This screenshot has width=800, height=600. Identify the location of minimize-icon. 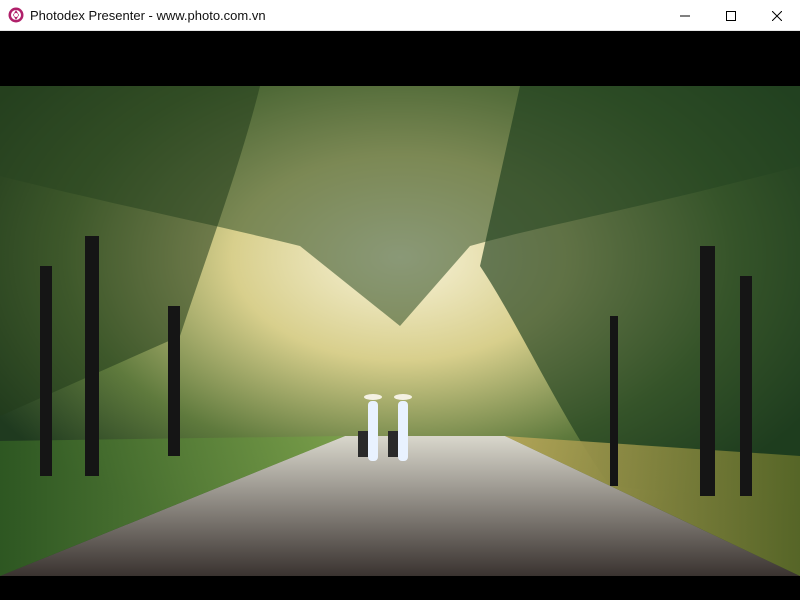
(685, 15).